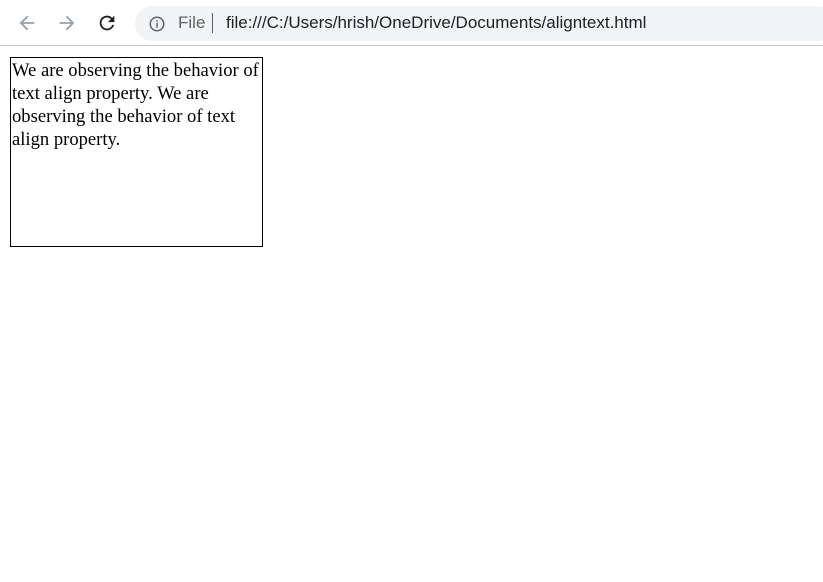  I want to click on back-button, so click(27, 23).